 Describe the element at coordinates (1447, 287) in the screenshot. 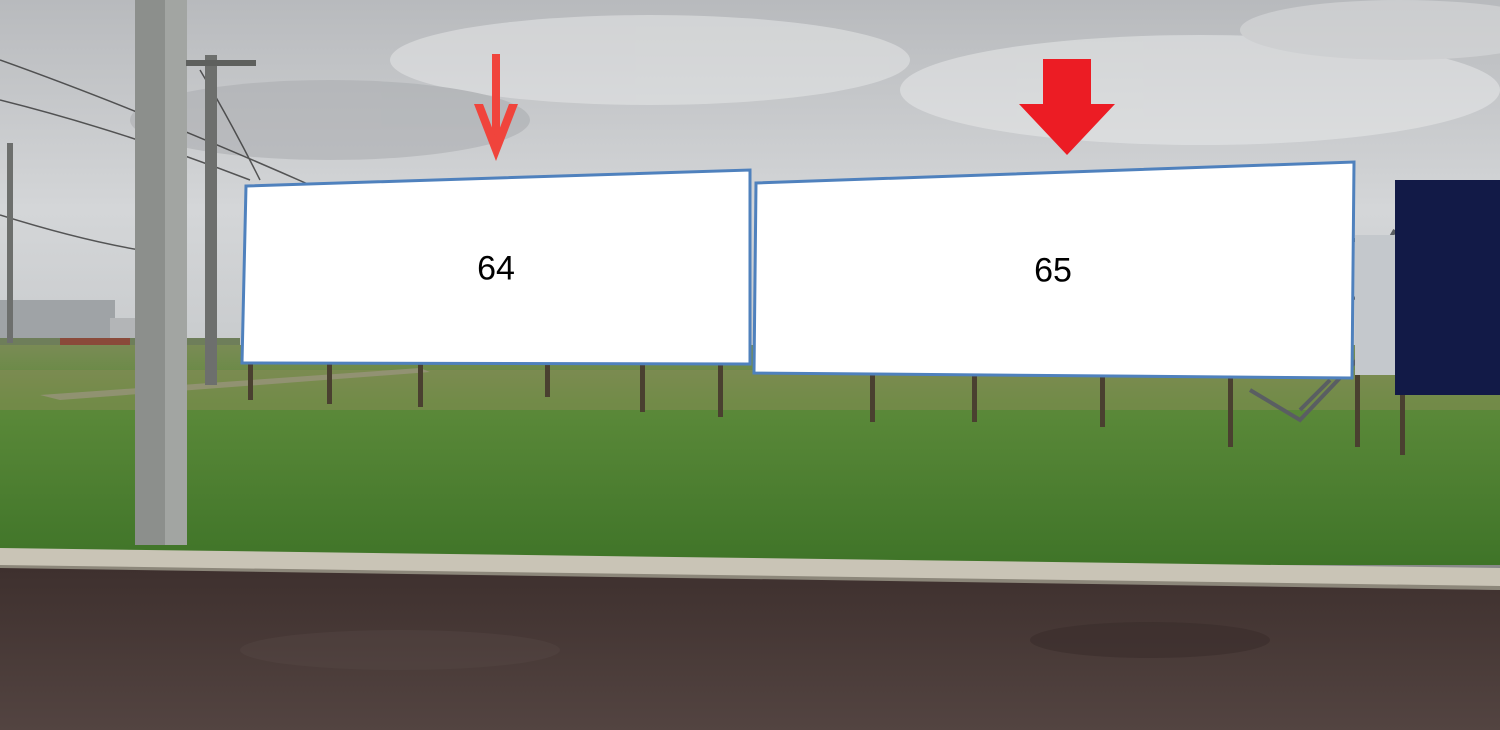

I see `dark-panel` at that location.